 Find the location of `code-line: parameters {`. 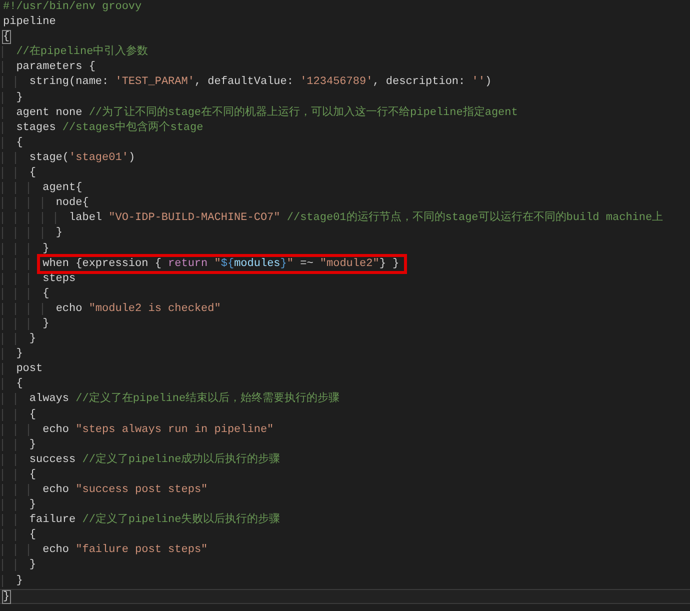

code-line: parameters { is located at coordinates (49, 68).